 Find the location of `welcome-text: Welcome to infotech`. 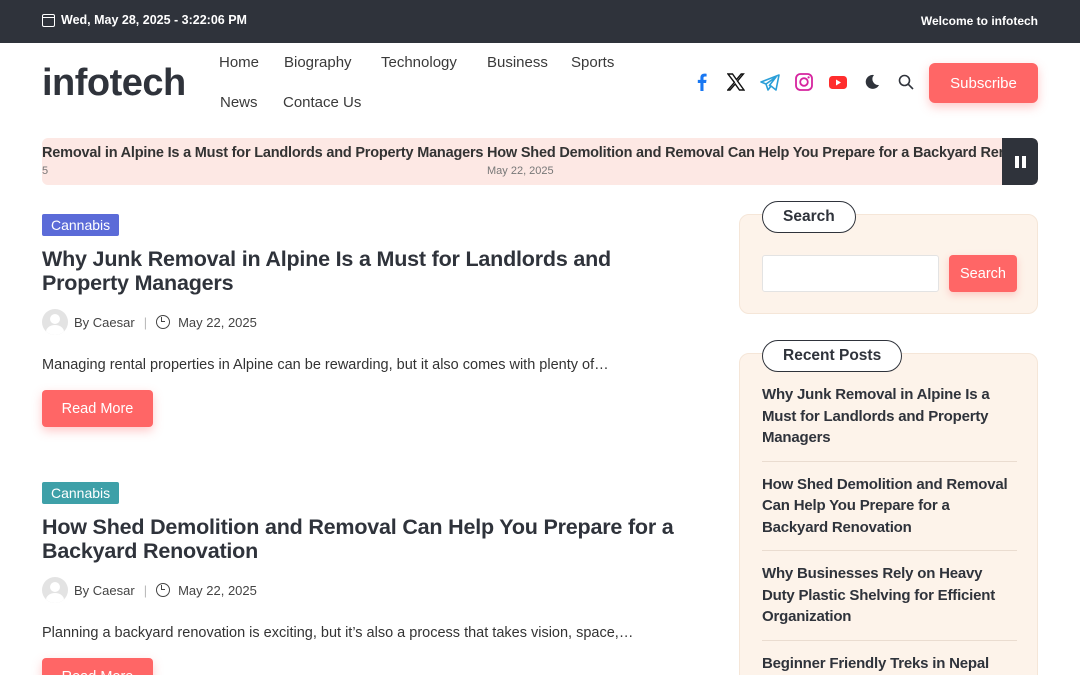

welcome-text: Welcome to infotech is located at coordinates (979, 21).